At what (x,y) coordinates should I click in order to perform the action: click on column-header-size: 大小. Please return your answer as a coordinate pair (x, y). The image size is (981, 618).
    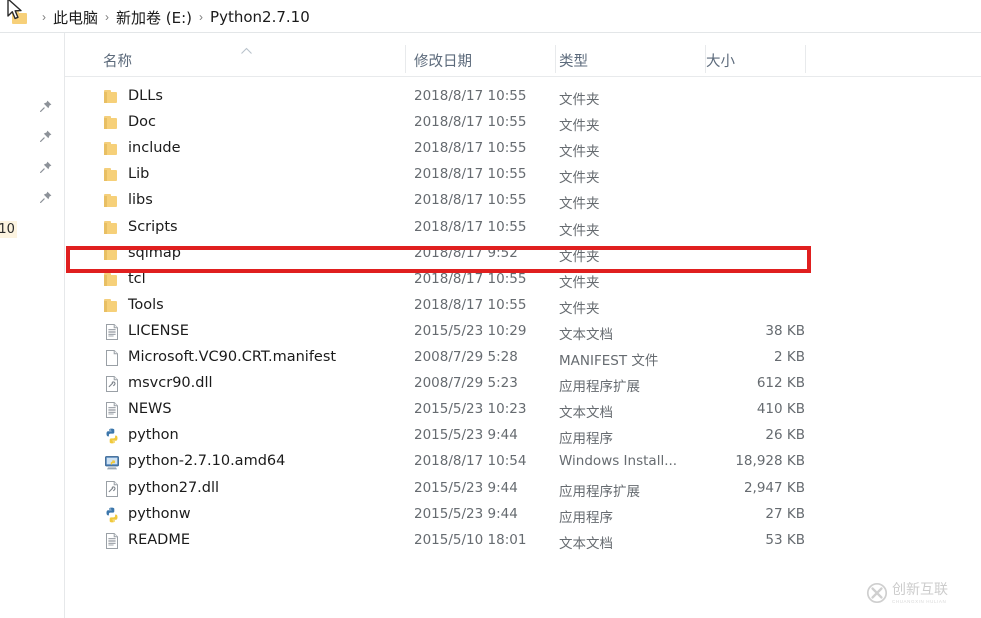
    Looking at the image, I should click on (720, 60).